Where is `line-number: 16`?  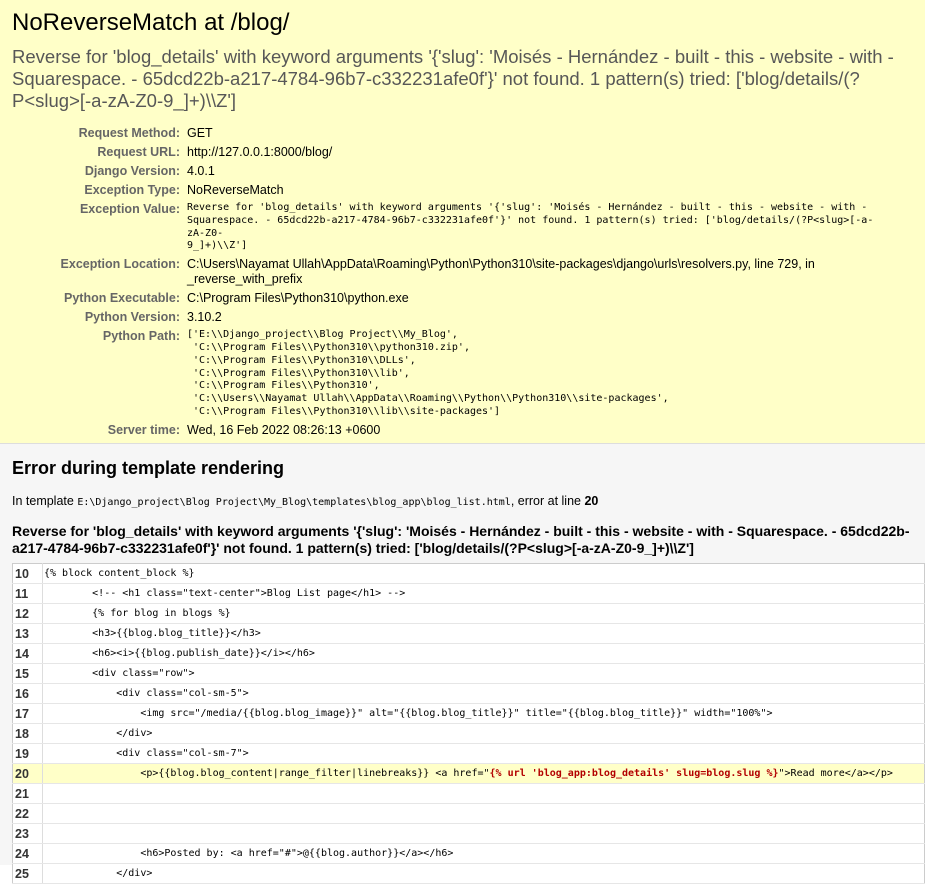 line-number: 16 is located at coordinates (27, 693).